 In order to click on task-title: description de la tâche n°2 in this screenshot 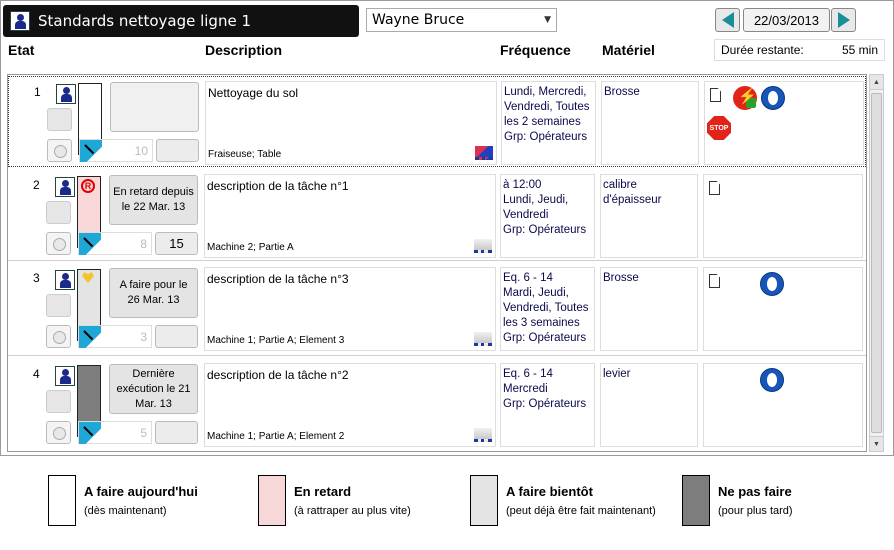, I will do `click(278, 375)`.